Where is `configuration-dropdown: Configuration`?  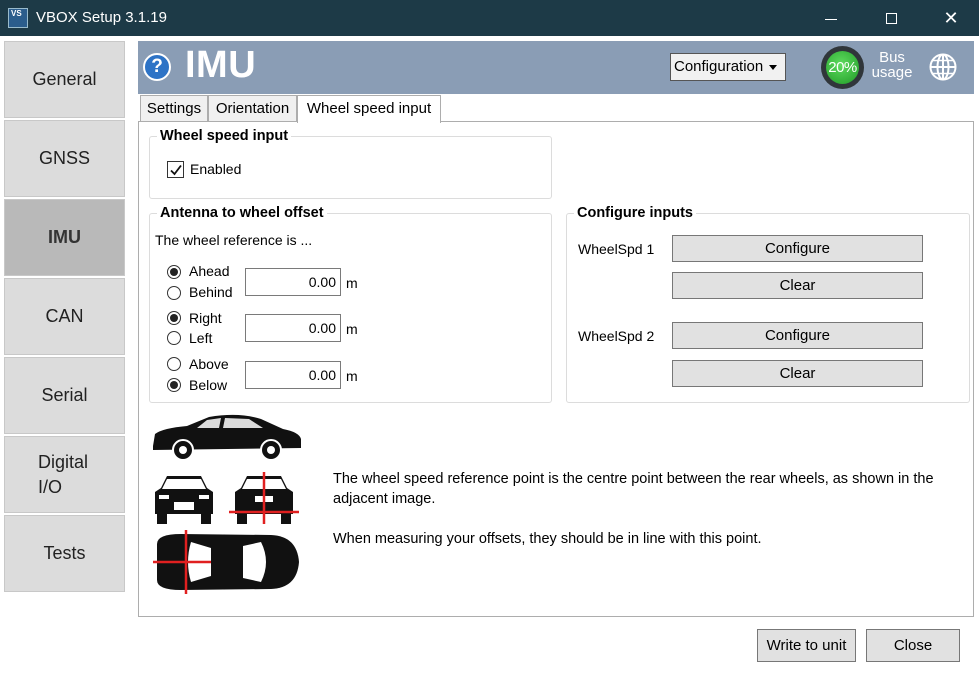
configuration-dropdown: Configuration is located at coordinates (728, 67).